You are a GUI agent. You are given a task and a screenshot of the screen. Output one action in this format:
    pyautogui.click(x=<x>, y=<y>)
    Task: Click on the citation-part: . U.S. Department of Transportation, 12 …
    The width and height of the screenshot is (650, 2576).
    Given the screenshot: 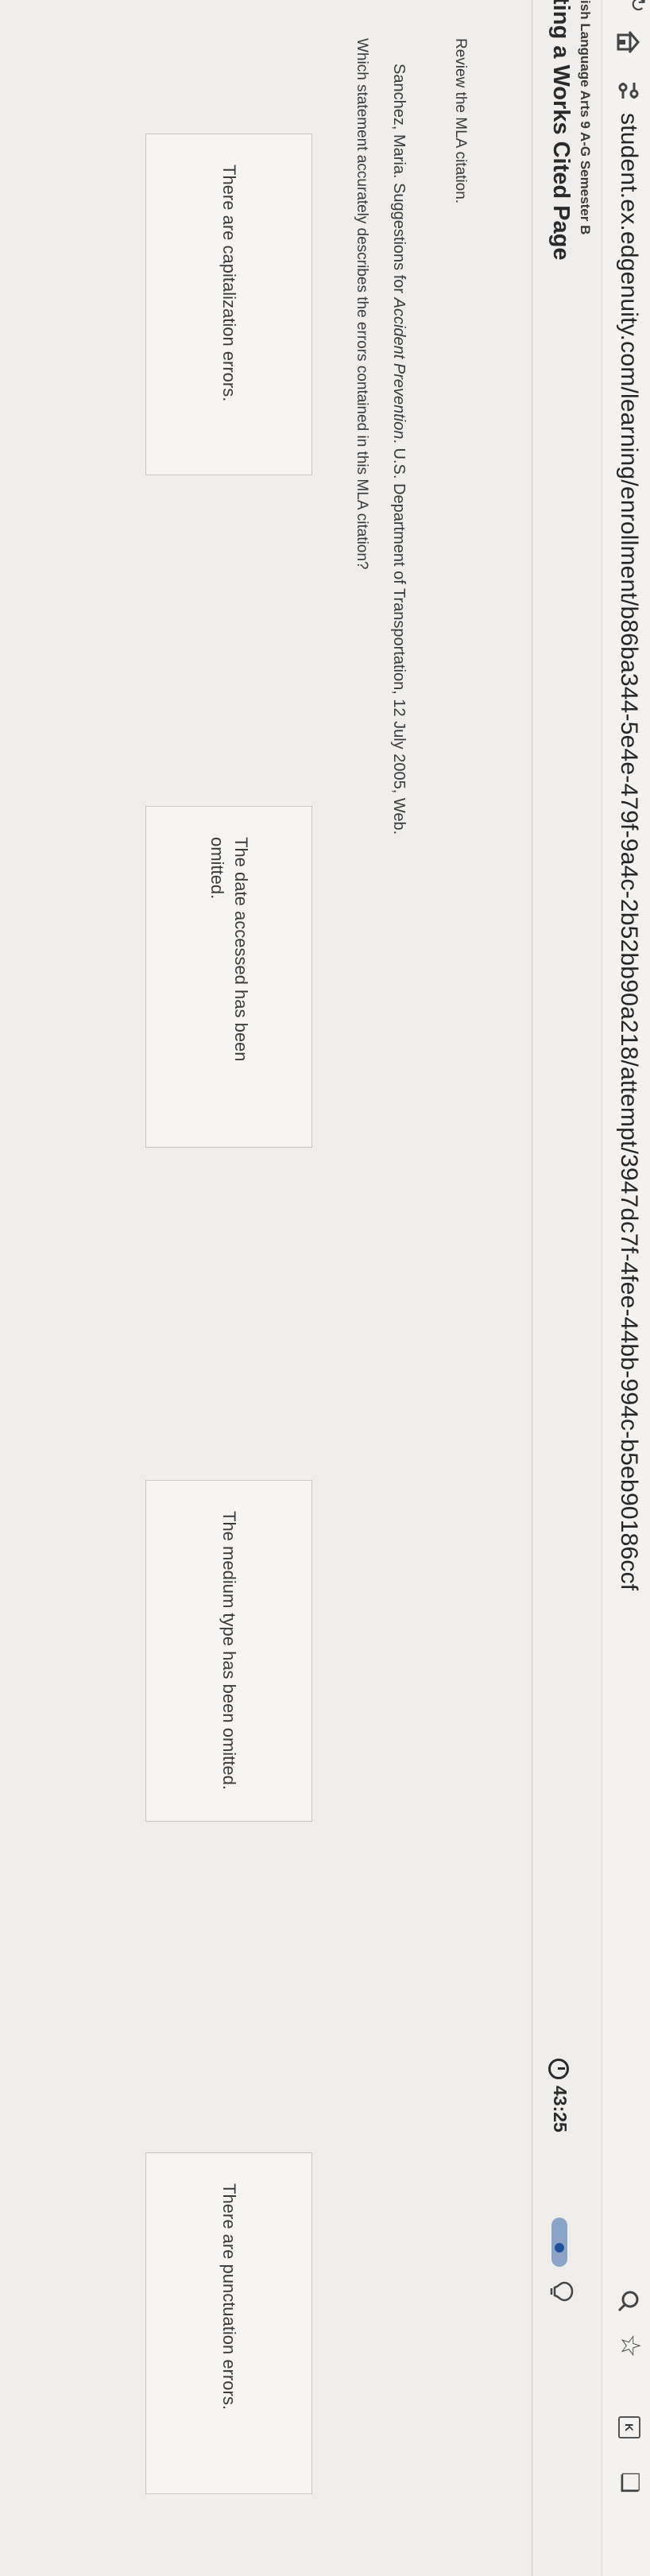 What is the action you would take?
    pyautogui.click(x=399, y=637)
    